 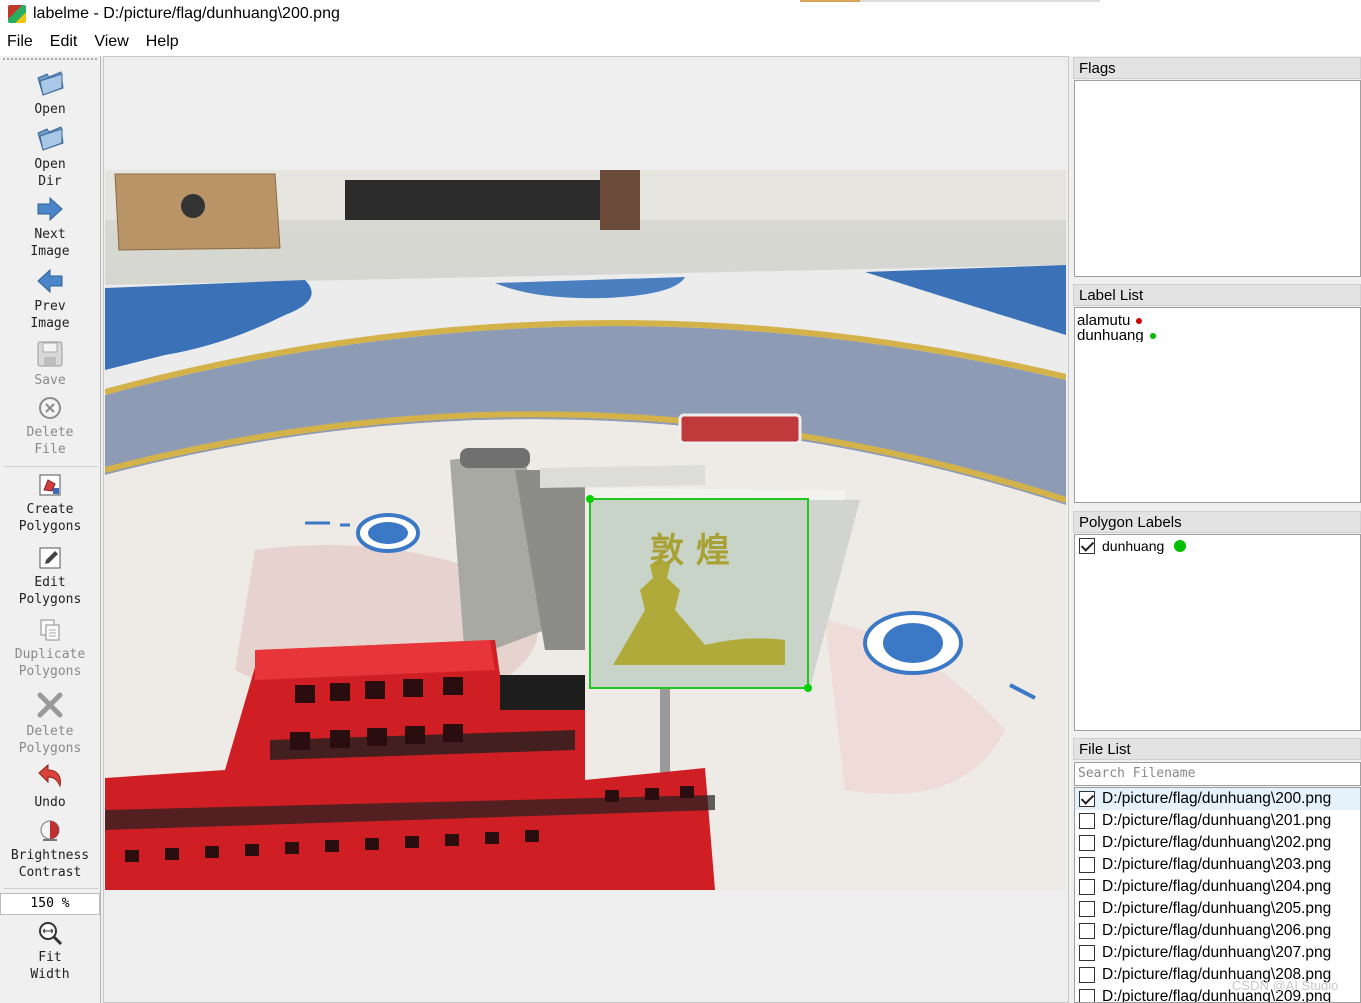 I want to click on menu-help: Help, so click(x=162, y=42).